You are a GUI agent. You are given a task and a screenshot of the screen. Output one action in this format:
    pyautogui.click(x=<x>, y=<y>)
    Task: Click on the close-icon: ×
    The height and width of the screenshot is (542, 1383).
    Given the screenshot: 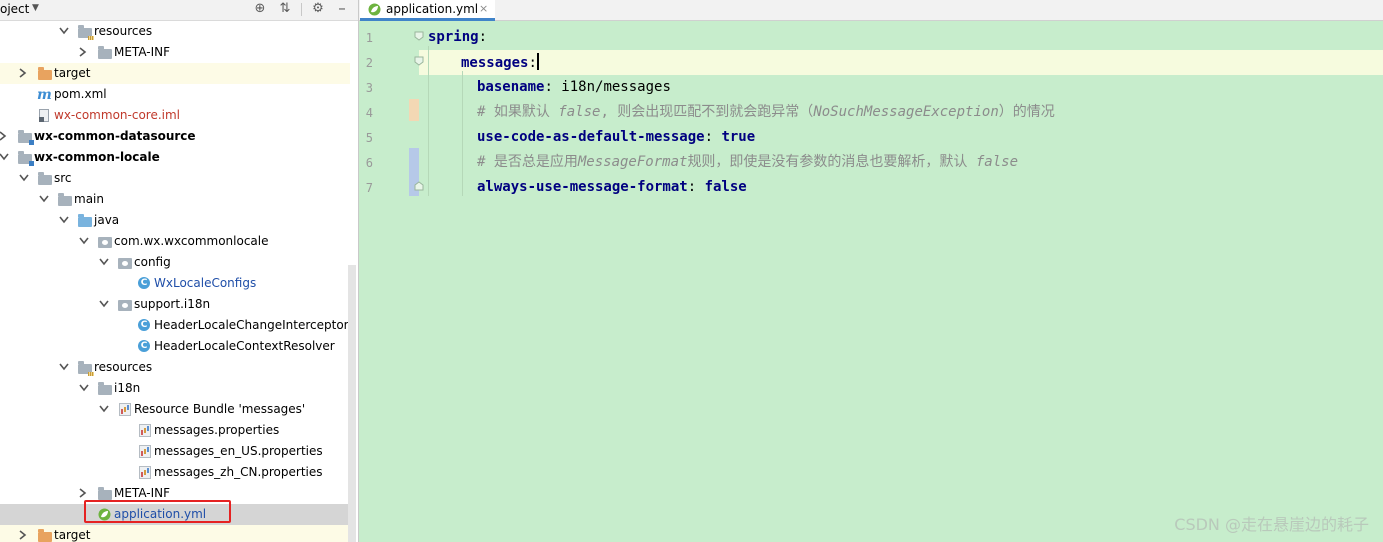 What is the action you would take?
    pyautogui.click(x=483, y=9)
    